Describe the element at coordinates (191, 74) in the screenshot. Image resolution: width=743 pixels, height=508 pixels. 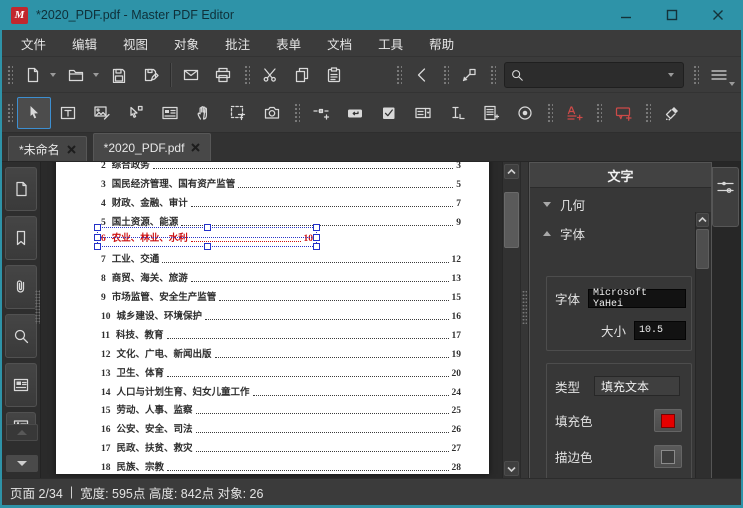
I see `send-email-button` at that location.